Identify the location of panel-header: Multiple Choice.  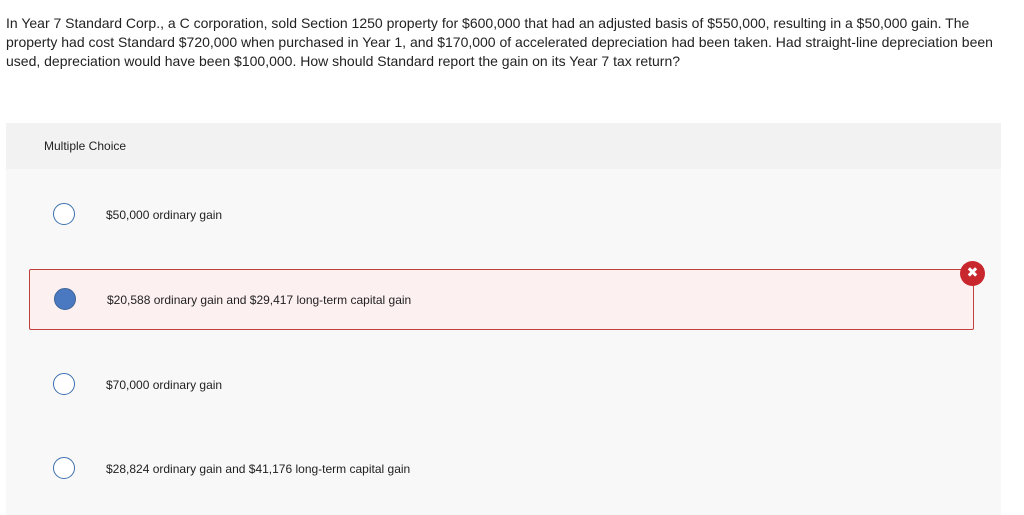
(85, 146).